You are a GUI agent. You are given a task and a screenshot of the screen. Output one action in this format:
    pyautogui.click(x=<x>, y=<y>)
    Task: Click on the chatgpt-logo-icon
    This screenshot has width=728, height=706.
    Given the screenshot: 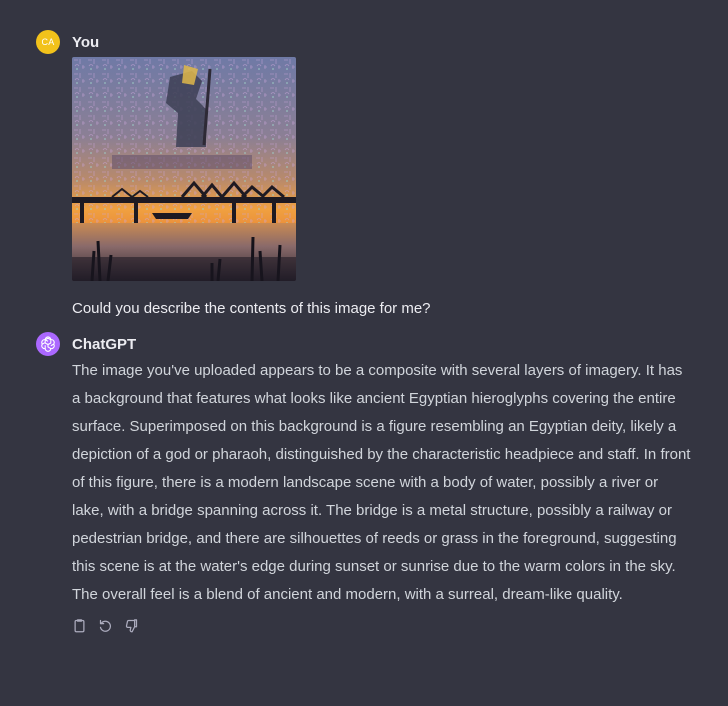 What is the action you would take?
    pyautogui.click(x=48, y=344)
    